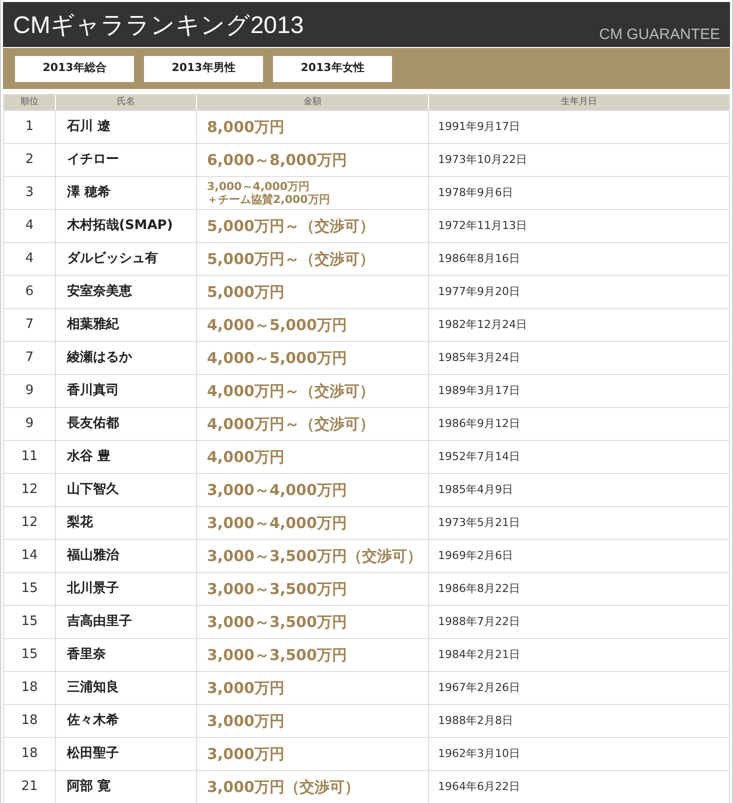 This screenshot has width=733, height=803. Describe the element at coordinates (312, 160) in the screenshot. I see `fee-cell: 6,000～8,000万円` at that location.